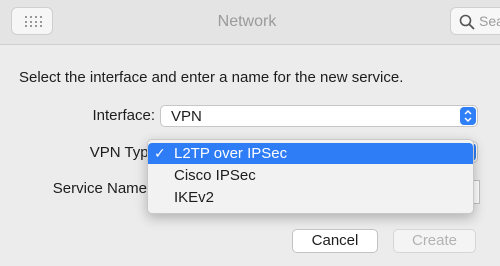 This screenshot has height=266, width=500. I want to click on menu-item-cisco-ipsec: Cisco IPSec, so click(310, 175).